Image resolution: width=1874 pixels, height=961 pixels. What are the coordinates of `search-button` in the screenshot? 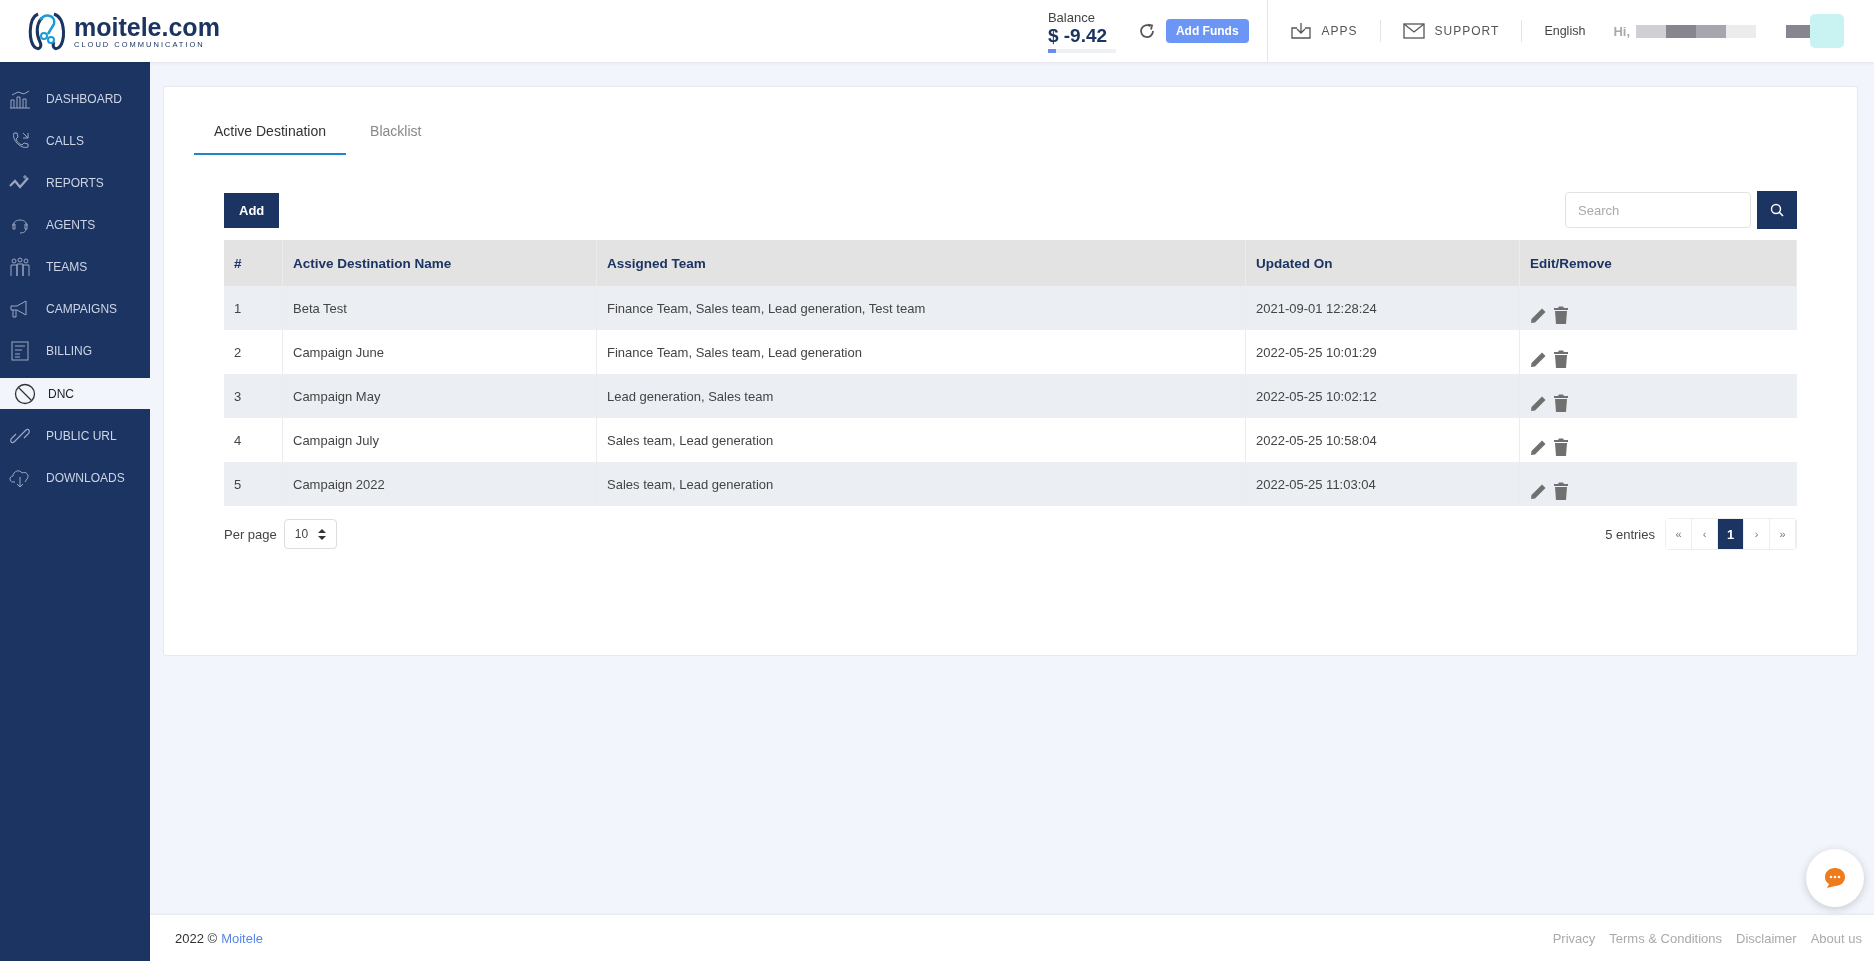 It's located at (1777, 210).